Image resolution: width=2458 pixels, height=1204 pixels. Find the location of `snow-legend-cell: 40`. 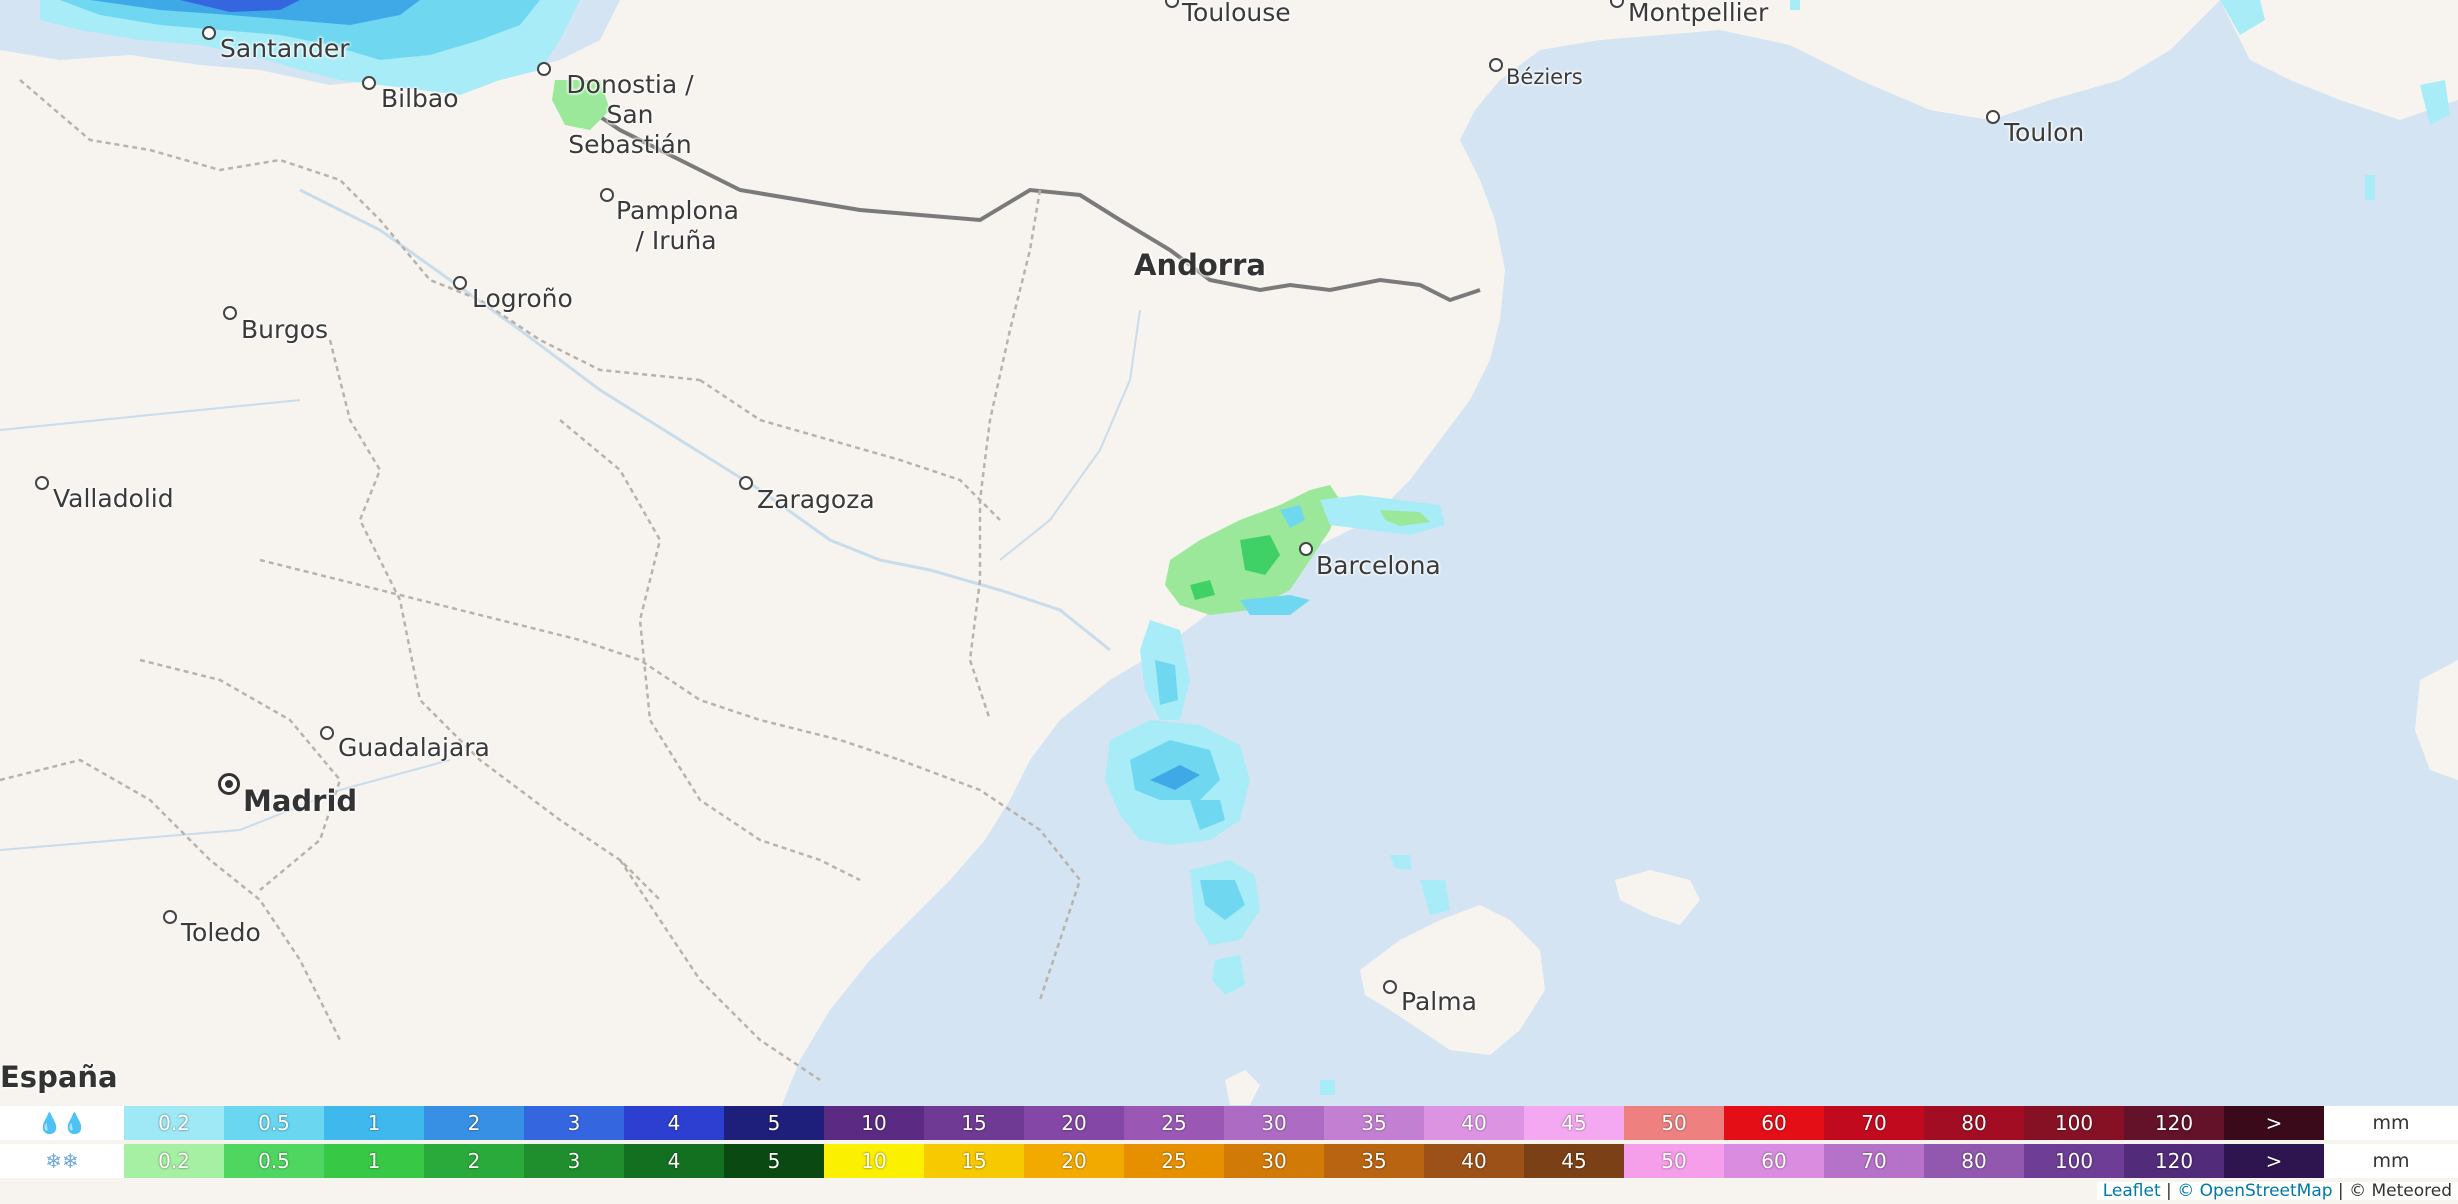

snow-legend-cell: 40 is located at coordinates (1474, 1161).